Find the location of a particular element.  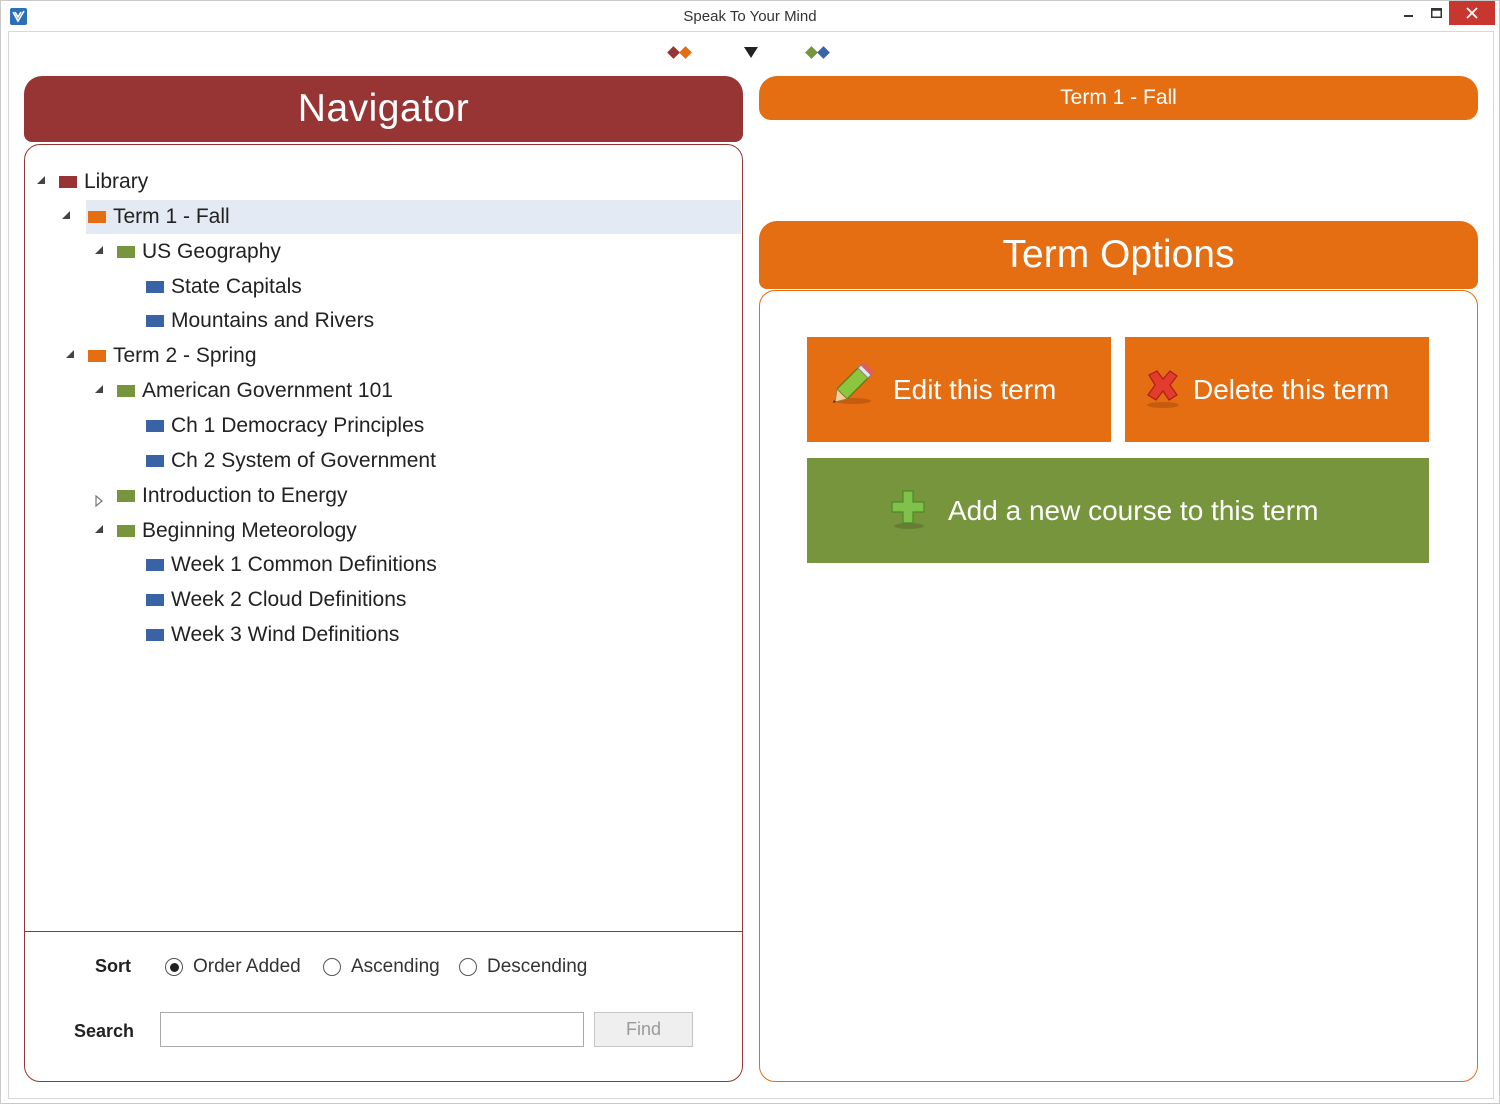

radio-label: Descending is located at coordinates (537, 966).